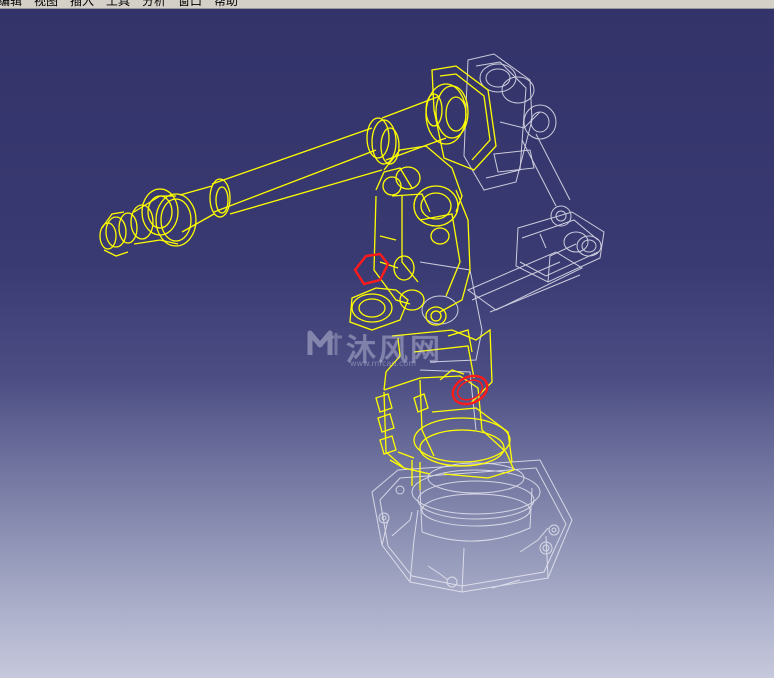 This screenshot has width=774, height=678. I want to click on menu-help: 帮助, so click(226, 4).